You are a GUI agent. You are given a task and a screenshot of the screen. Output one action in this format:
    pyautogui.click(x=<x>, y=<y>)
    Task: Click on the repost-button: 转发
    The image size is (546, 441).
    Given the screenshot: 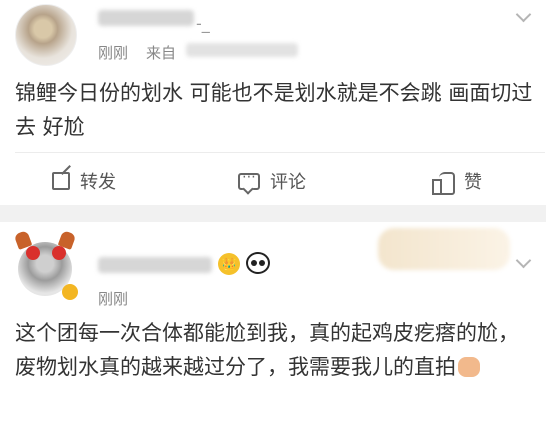 What is the action you would take?
    pyautogui.click(x=84, y=181)
    